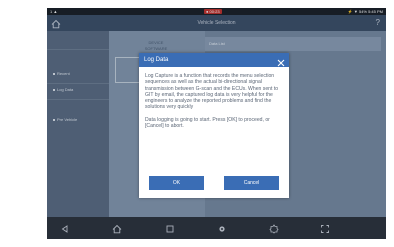 The image size is (394, 247). What do you see at coordinates (281, 61) in the screenshot?
I see `close-icon` at bounding box center [281, 61].